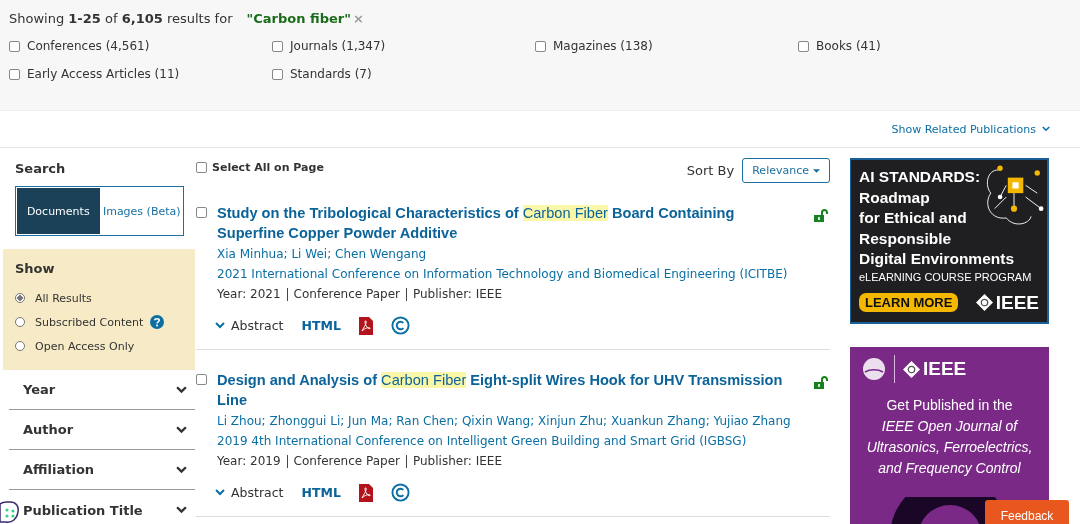 This screenshot has width=1080, height=524. Describe the element at coordinates (39, 389) in the screenshot. I see `filter-heading: Year` at that location.